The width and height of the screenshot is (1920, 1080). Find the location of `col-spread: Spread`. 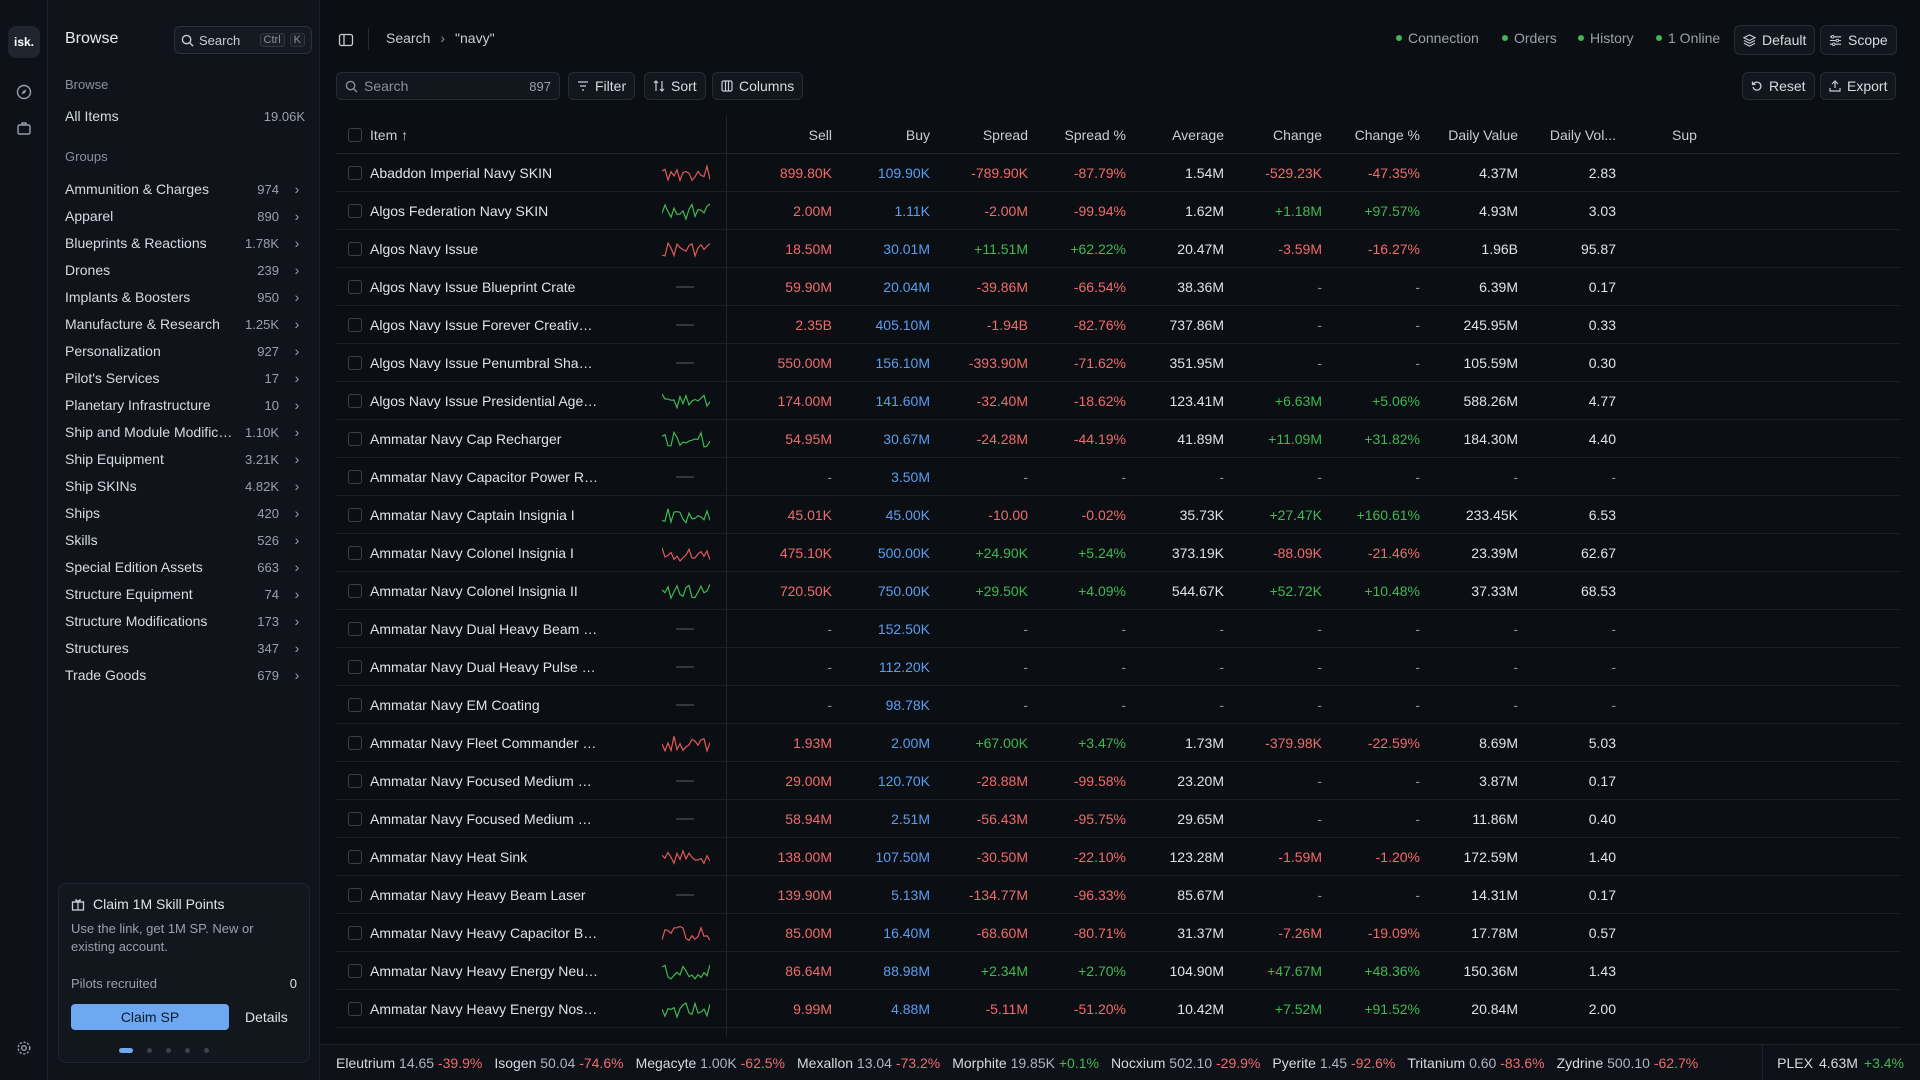

col-spread: Spread is located at coordinates (979, 135).